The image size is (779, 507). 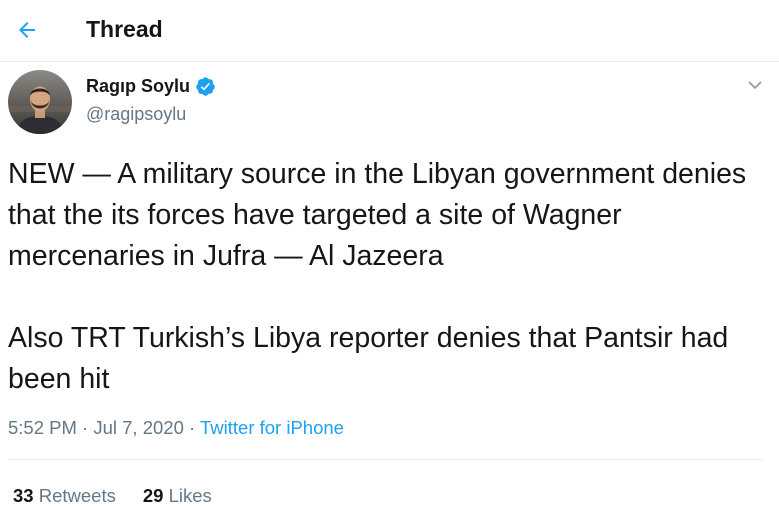 I want to click on tweet-date: Jul 7, 2020, so click(x=138, y=427).